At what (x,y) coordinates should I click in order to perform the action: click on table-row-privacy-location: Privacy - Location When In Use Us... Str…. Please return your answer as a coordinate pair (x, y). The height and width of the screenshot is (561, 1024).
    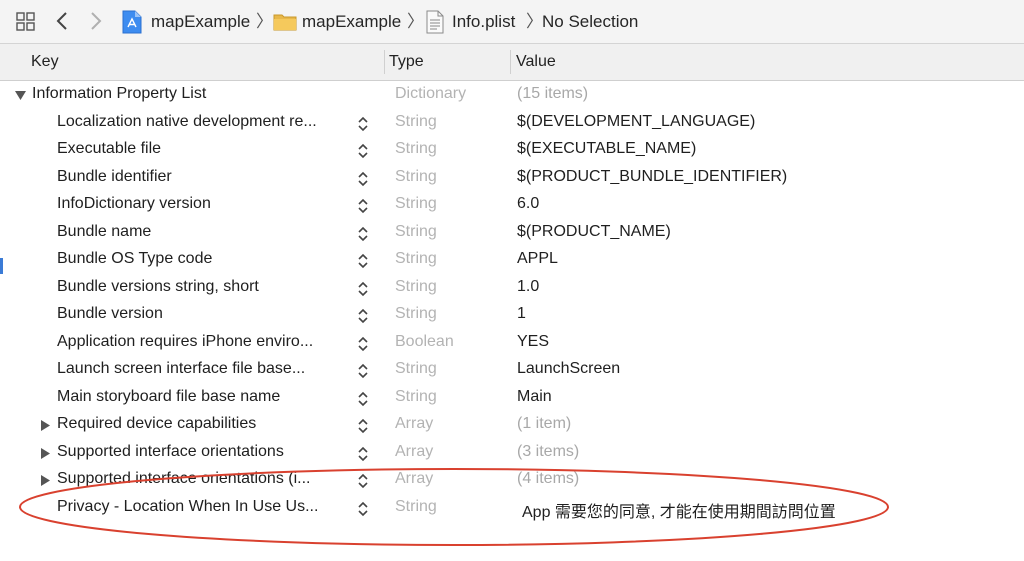
    Looking at the image, I should click on (512, 508).